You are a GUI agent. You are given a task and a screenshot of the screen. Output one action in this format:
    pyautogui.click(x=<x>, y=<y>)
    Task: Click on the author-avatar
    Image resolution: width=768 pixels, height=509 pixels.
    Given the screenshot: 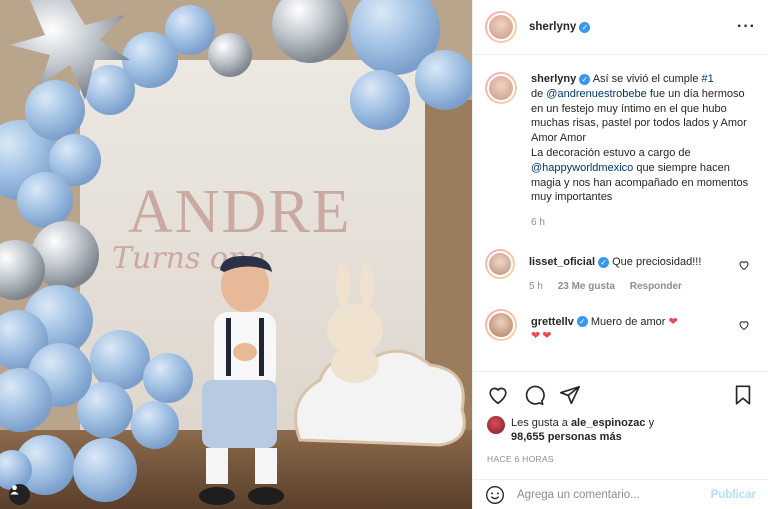 What is the action you would take?
    pyautogui.click(x=501, y=27)
    